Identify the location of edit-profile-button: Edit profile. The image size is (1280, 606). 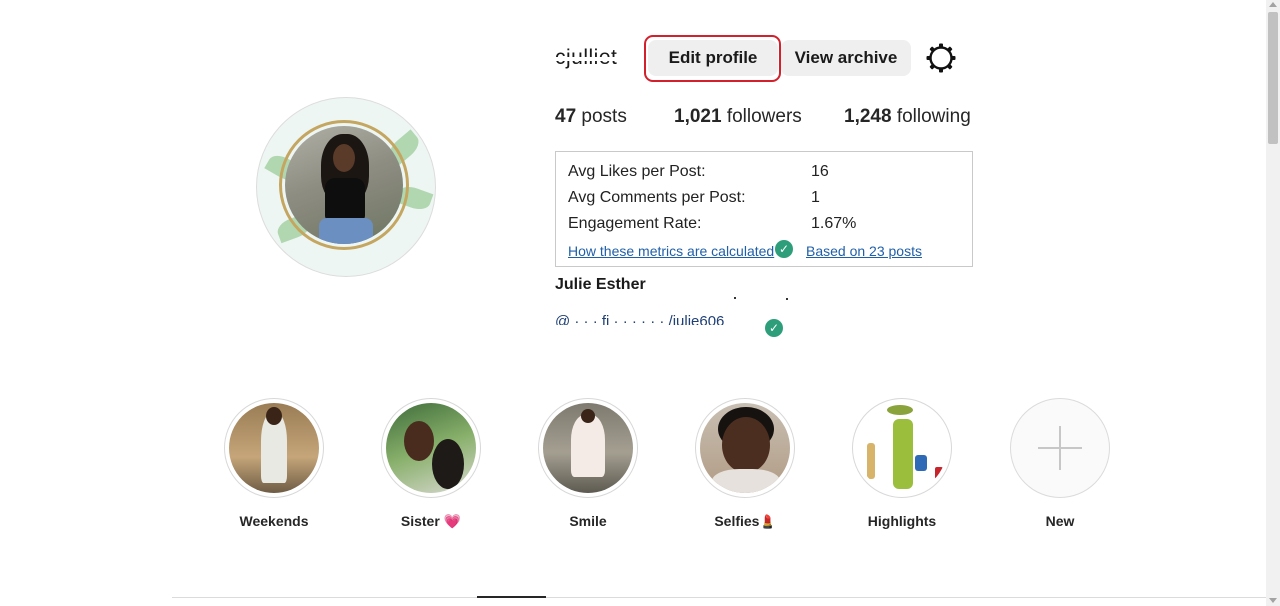
(713, 58).